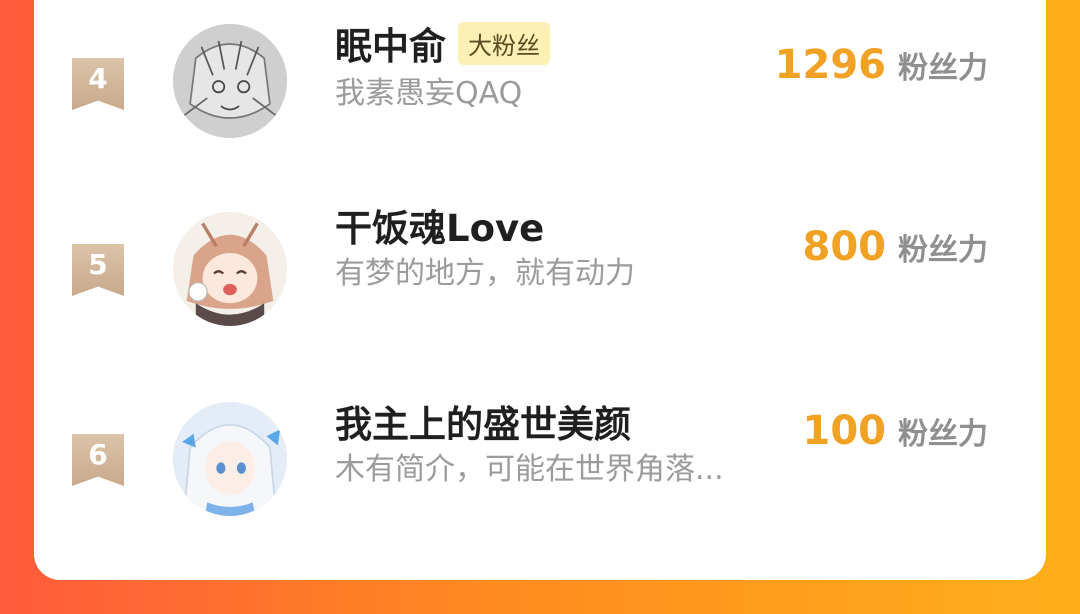  Describe the element at coordinates (844, 247) in the screenshot. I see `fan-power-value: 800` at that location.